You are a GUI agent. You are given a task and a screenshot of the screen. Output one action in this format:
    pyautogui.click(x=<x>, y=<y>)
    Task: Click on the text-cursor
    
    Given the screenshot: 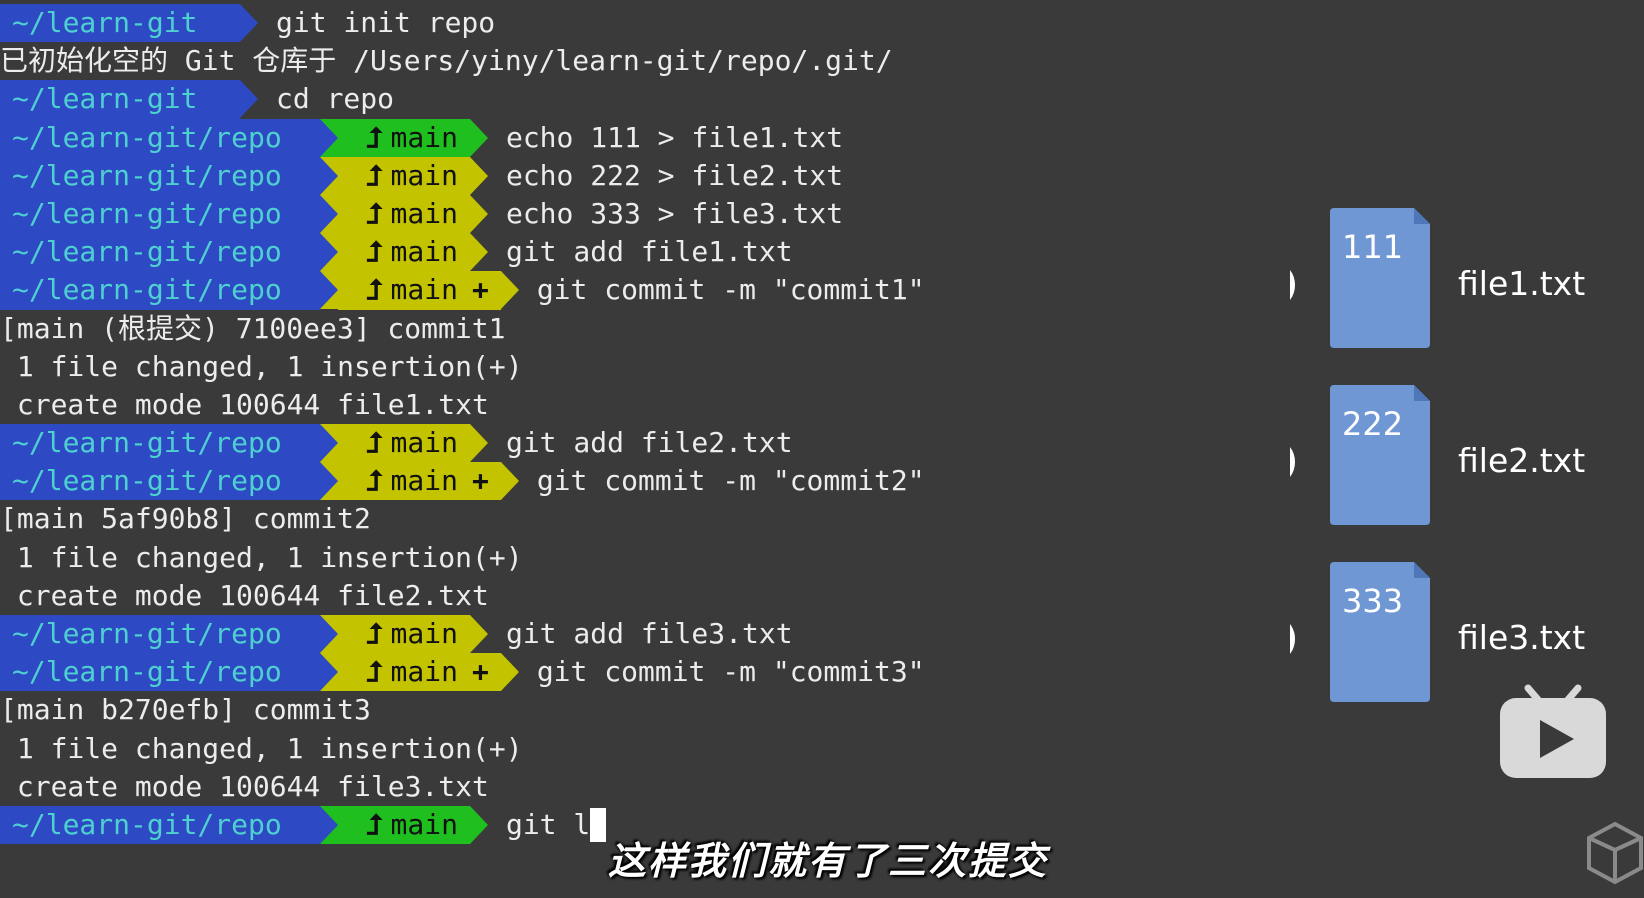 What is the action you would take?
    pyautogui.click(x=598, y=824)
    